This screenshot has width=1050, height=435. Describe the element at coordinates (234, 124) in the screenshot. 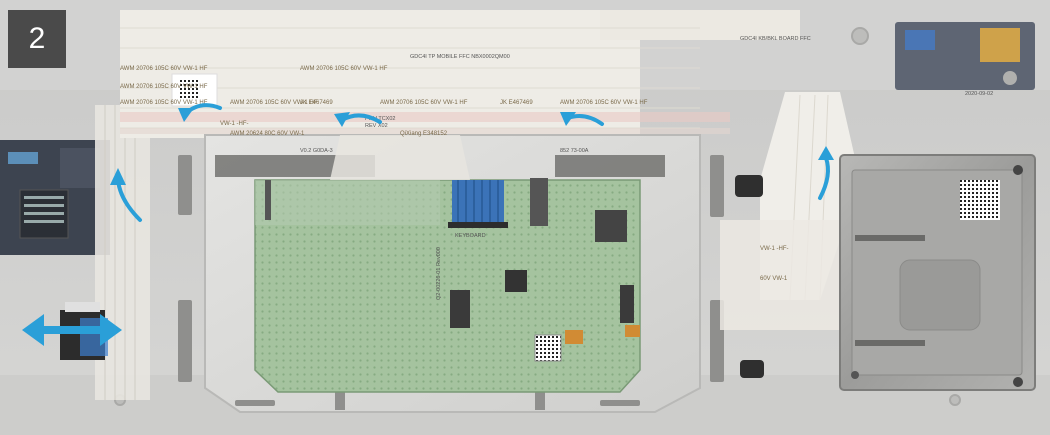

I see `cable-print-vw: VW-1 -HF-` at that location.